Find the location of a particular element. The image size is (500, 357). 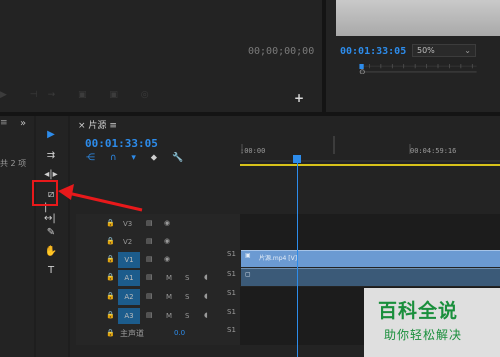

track-target-a1: A1 is located at coordinates (129, 278).